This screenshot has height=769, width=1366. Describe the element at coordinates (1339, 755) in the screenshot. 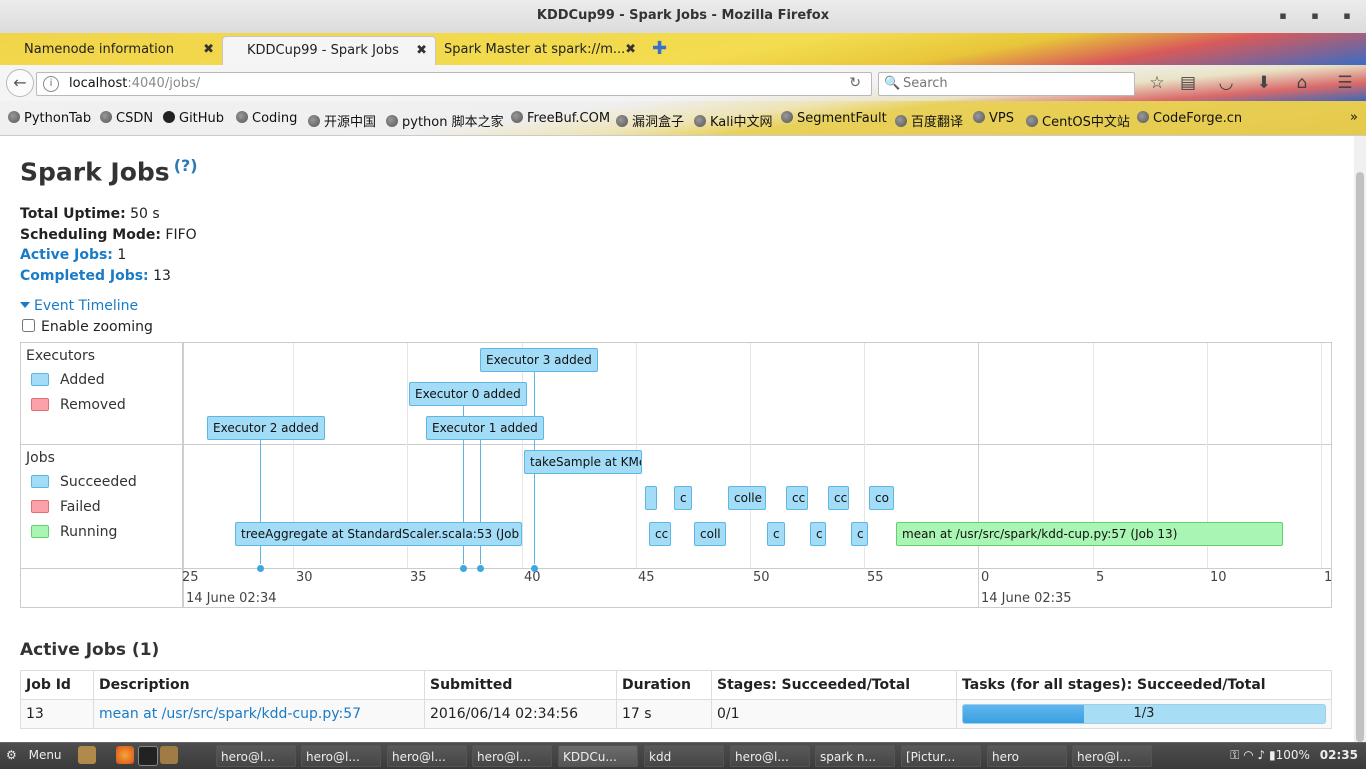

I see `clock: 02:35` at that location.